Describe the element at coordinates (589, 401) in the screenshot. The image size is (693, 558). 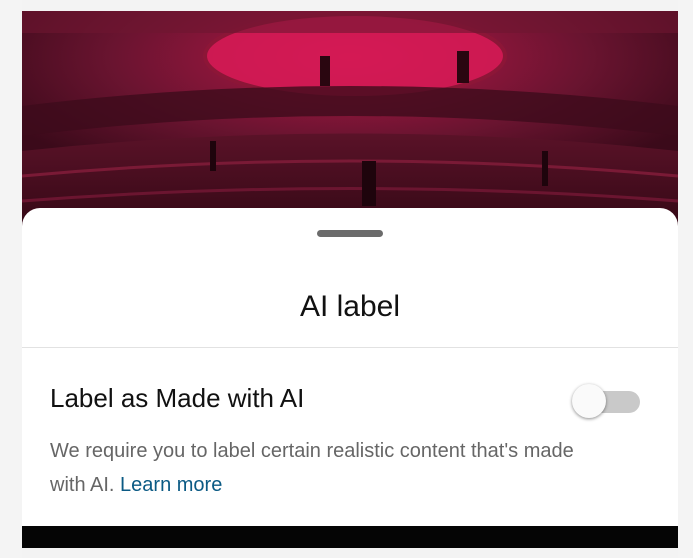
I see `toggle-knob` at that location.